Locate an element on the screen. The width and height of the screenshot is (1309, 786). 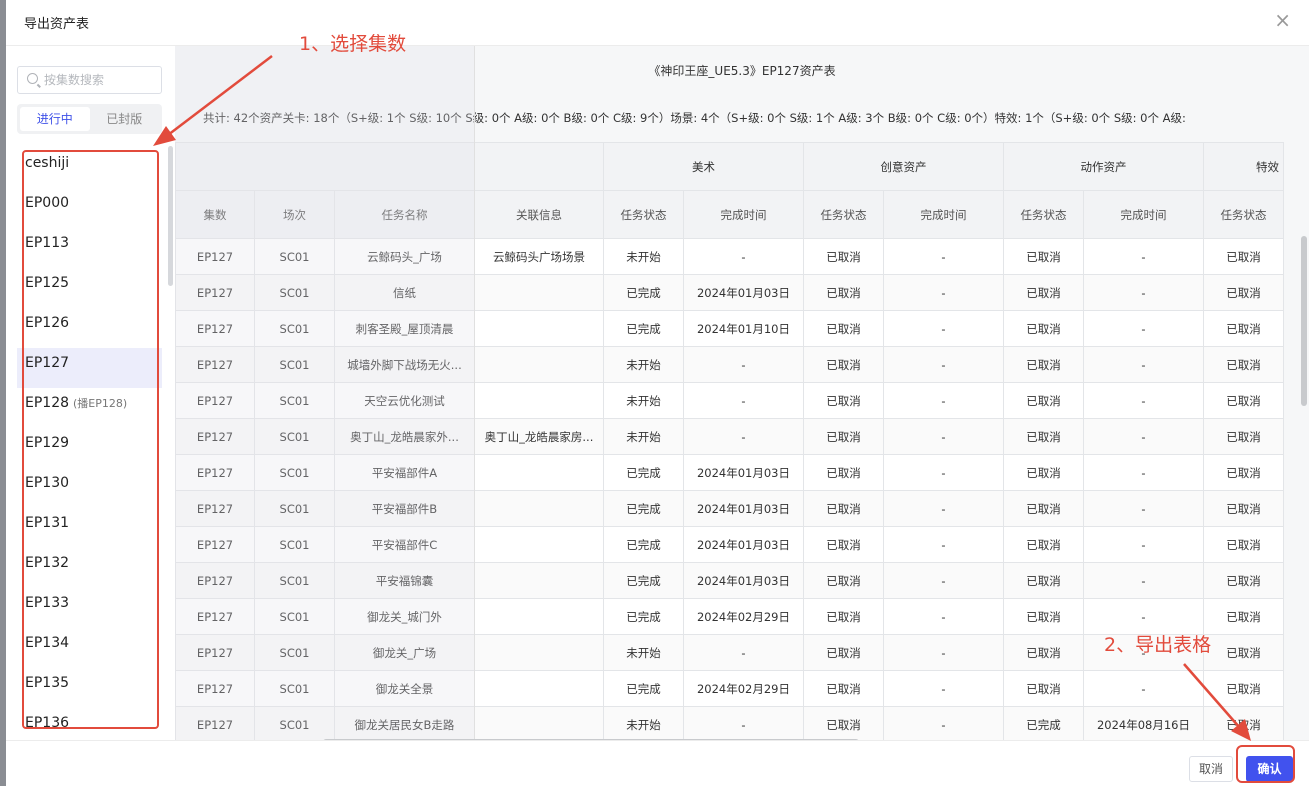
sidebar-scrollbar is located at coordinates (170, 216).